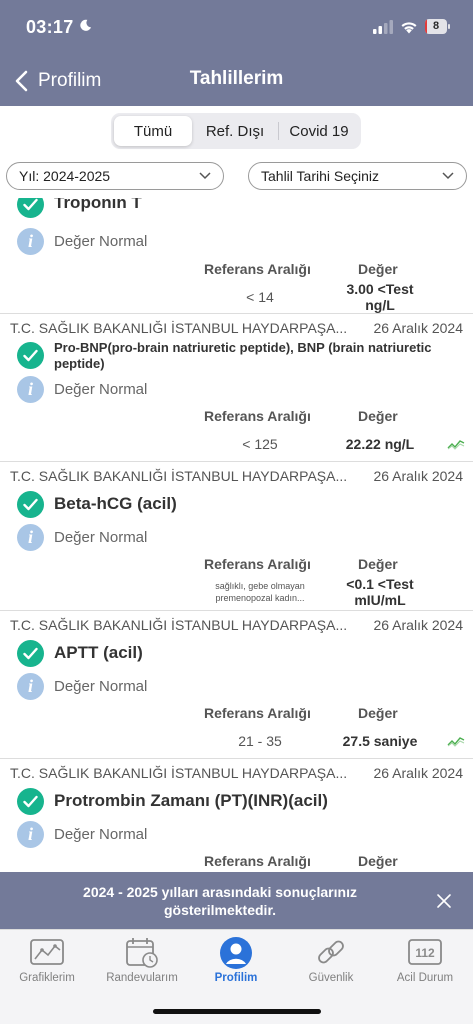  I want to click on emergency-112-icon: 112, so click(425, 952).